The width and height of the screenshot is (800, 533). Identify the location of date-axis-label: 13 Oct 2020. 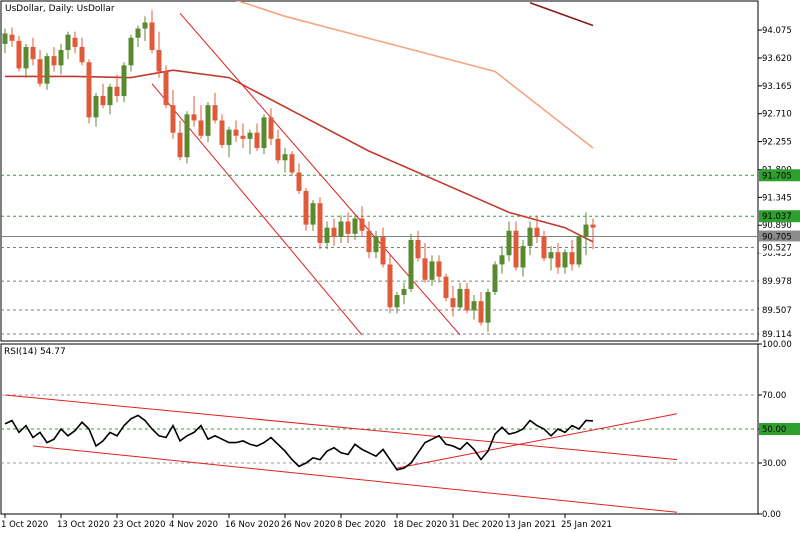
(83, 525).